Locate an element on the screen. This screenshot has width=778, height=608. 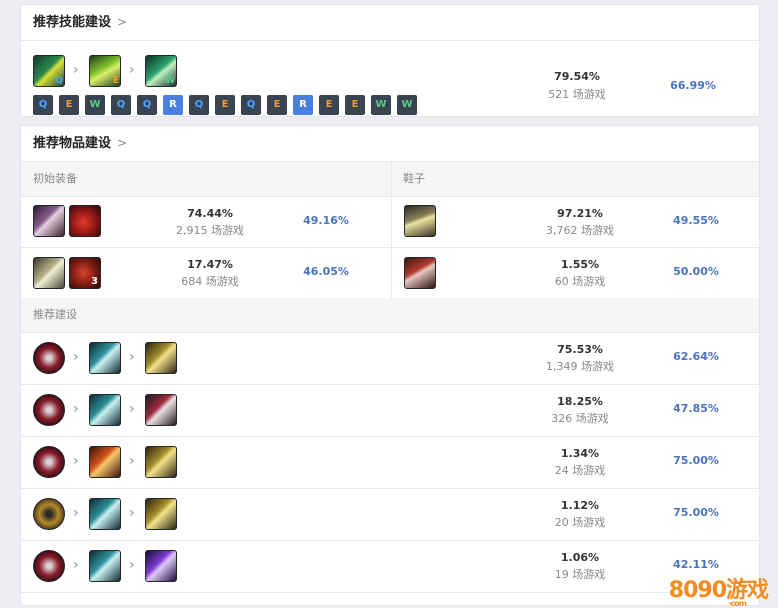
infinity-edge-icon is located at coordinates (161, 410).